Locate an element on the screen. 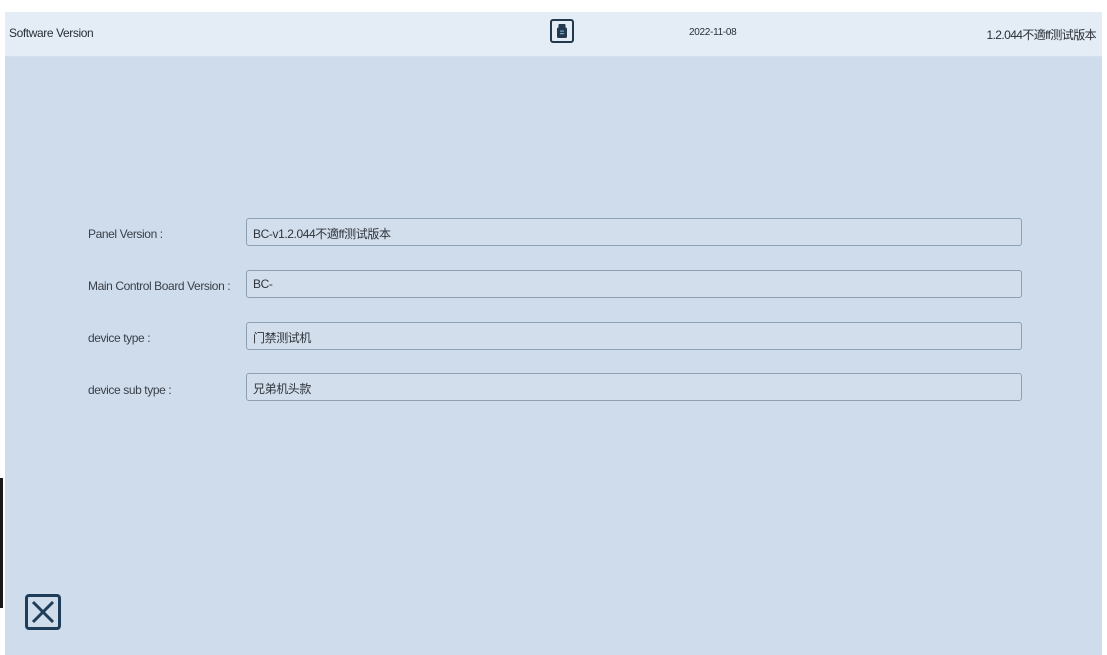 The height and width of the screenshot is (655, 1107). close-icon is located at coordinates (43, 612).